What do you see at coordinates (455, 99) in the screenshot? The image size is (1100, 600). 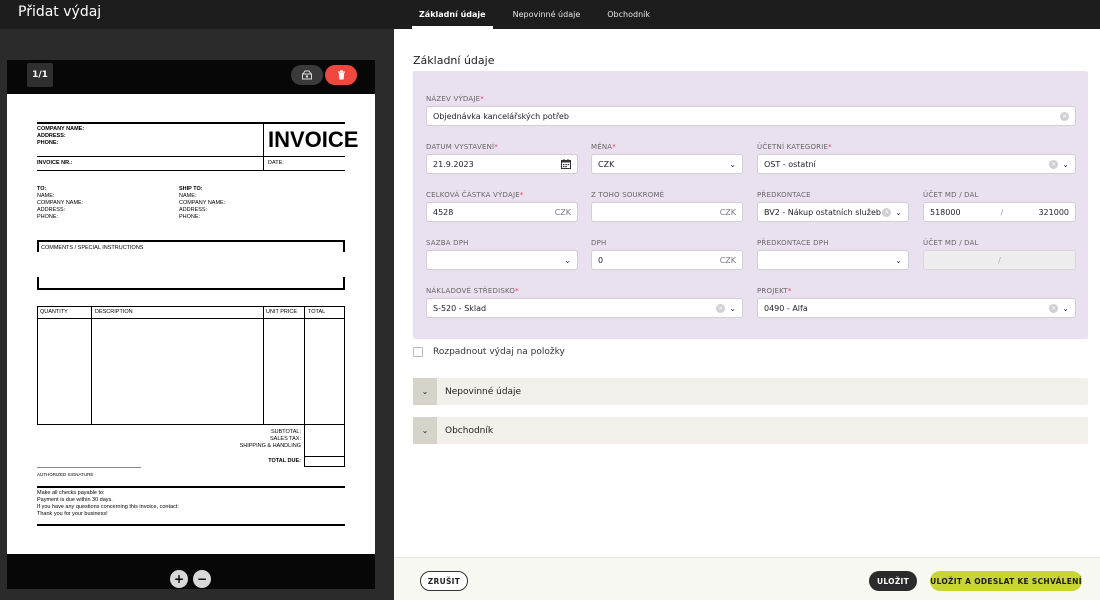 I see `expense-name-label: NÁZEV VÝDAJE*` at bounding box center [455, 99].